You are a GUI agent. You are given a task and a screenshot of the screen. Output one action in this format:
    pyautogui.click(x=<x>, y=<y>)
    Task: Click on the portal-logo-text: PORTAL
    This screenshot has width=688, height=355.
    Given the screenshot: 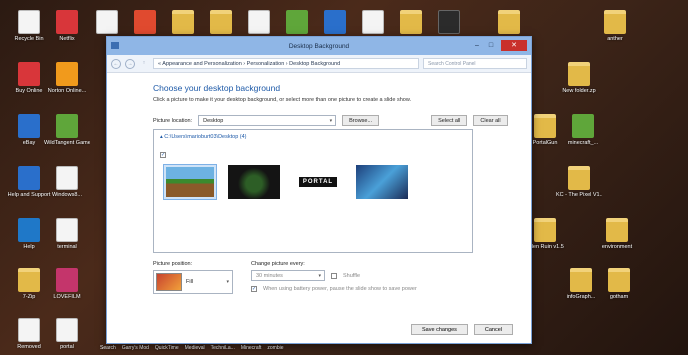 What is the action you would take?
    pyautogui.click(x=318, y=182)
    